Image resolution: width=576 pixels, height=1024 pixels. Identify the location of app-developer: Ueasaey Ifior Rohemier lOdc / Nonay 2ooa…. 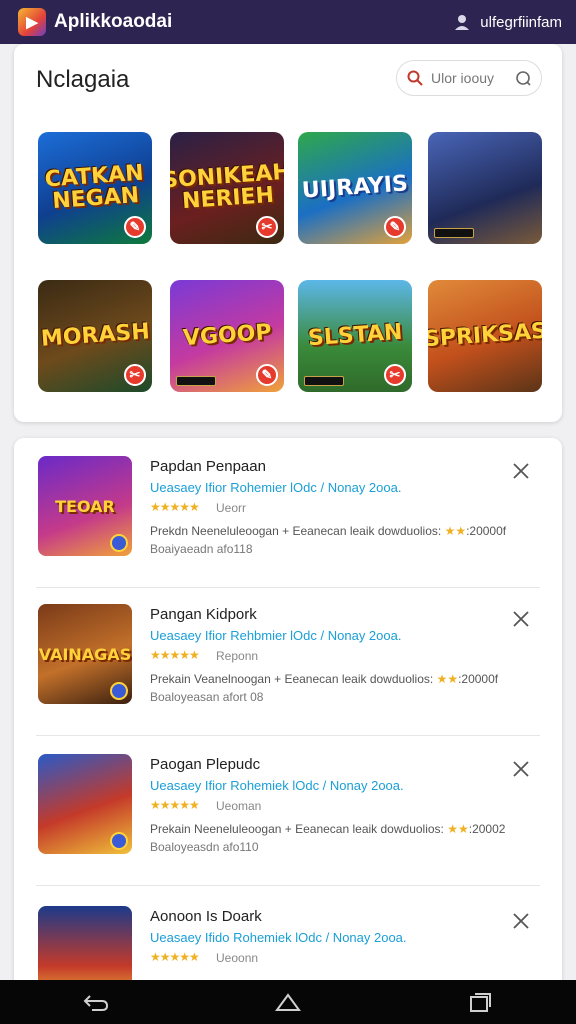
(275, 487).